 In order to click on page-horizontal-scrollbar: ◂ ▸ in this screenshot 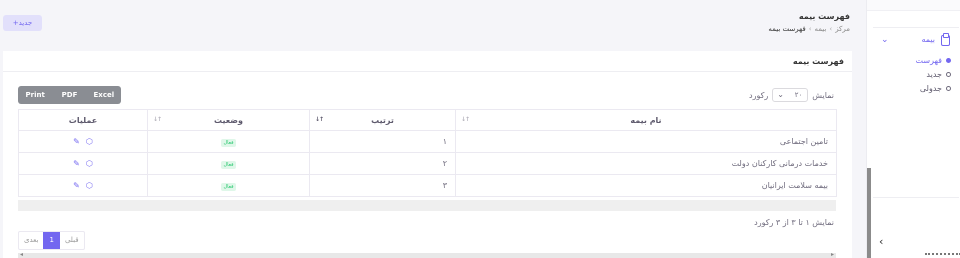, I will do `click(427, 254)`.